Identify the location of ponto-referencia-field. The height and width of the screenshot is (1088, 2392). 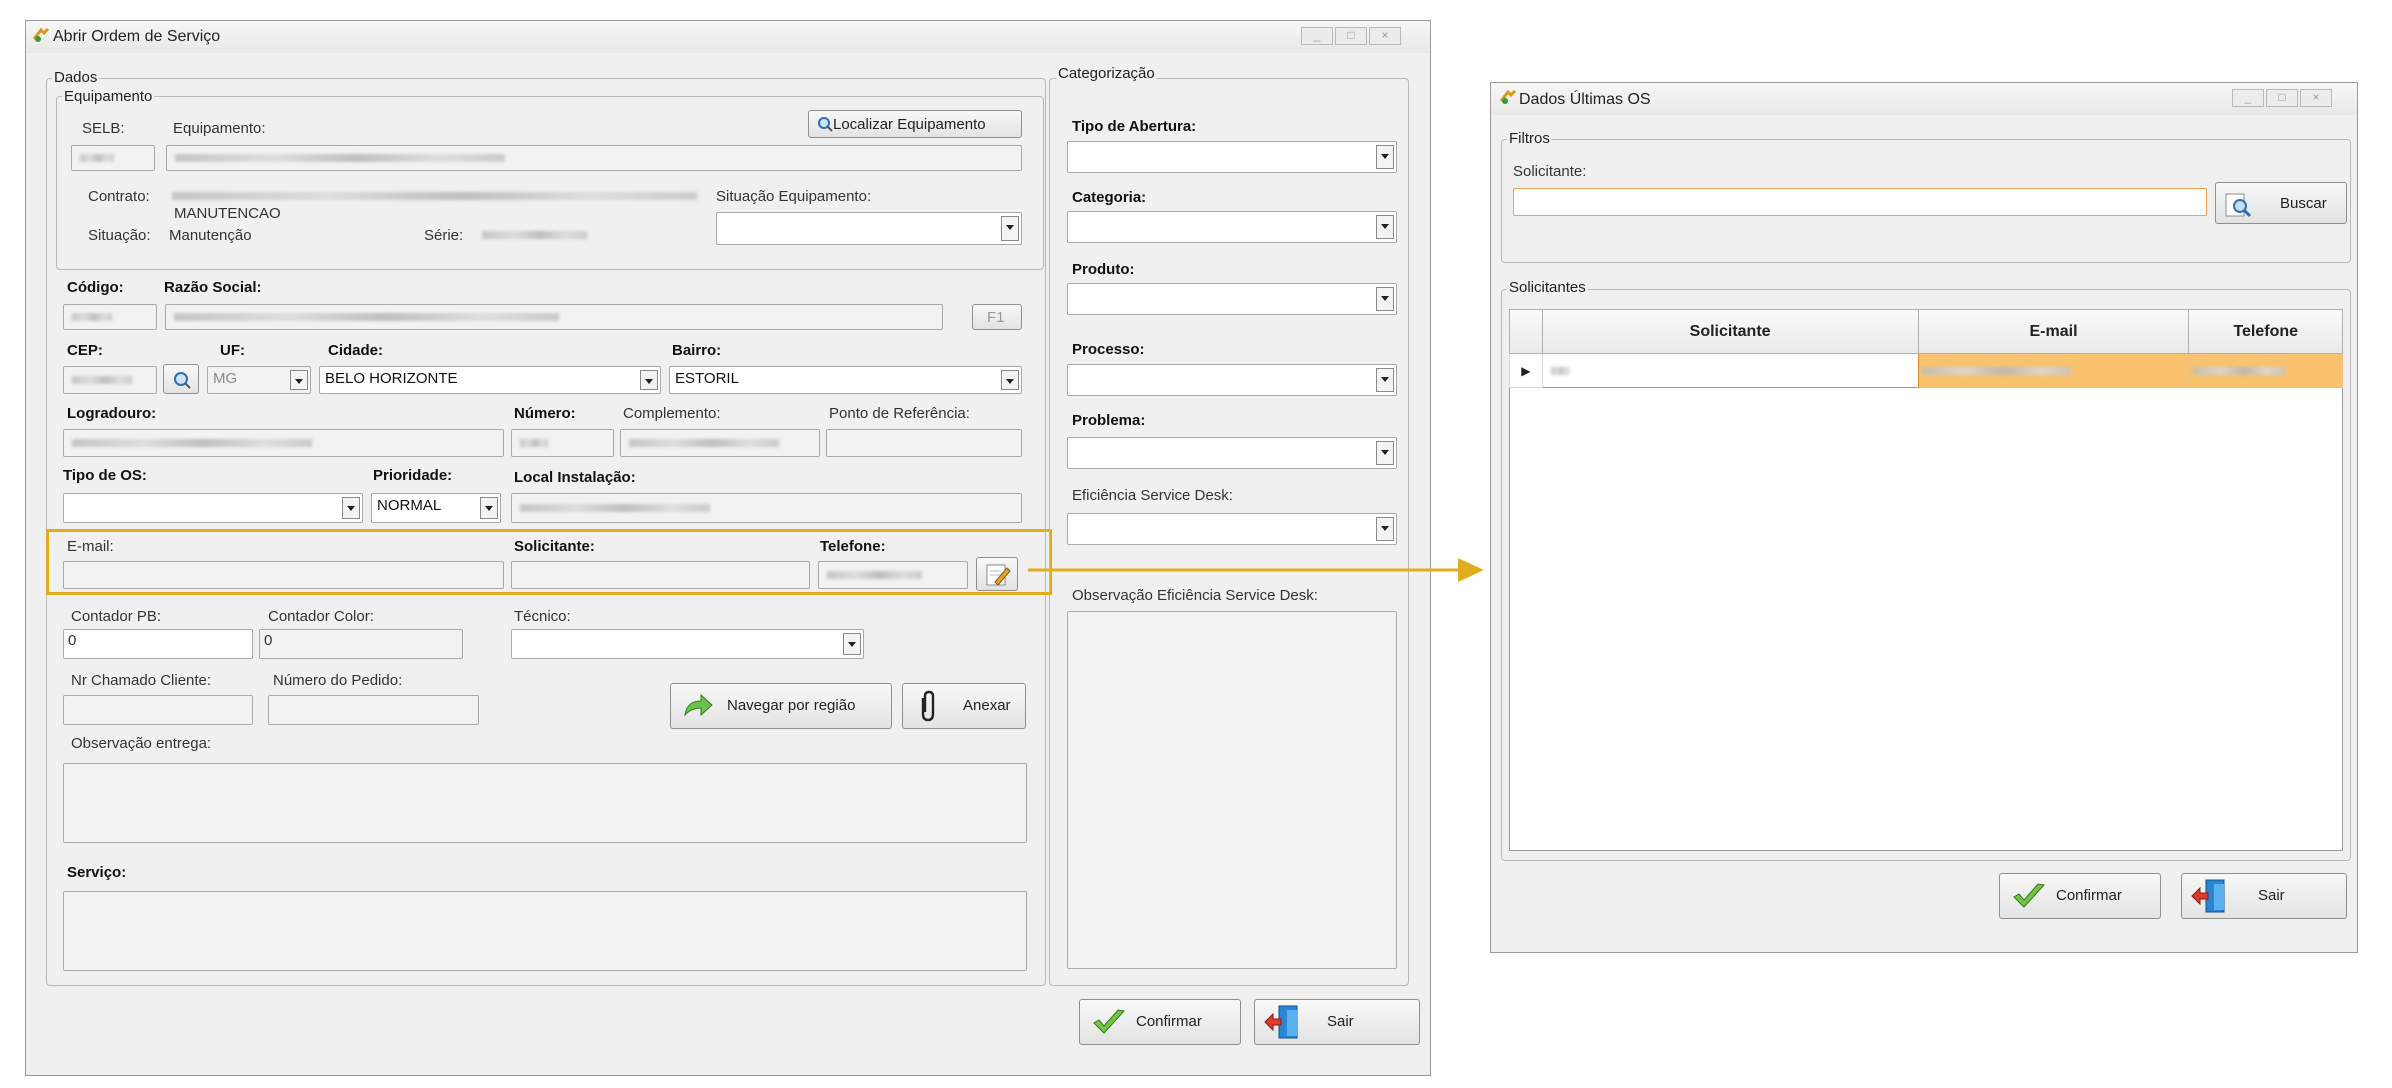
(924, 443).